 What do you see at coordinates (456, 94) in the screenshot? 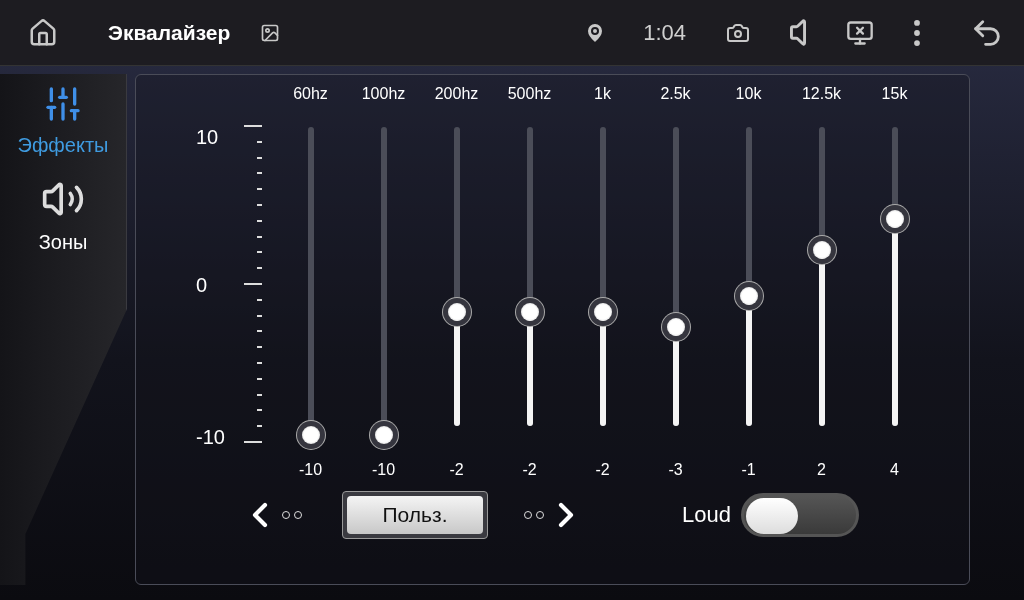
I see `band-label: 200hz` at bounding box center [456, 94].